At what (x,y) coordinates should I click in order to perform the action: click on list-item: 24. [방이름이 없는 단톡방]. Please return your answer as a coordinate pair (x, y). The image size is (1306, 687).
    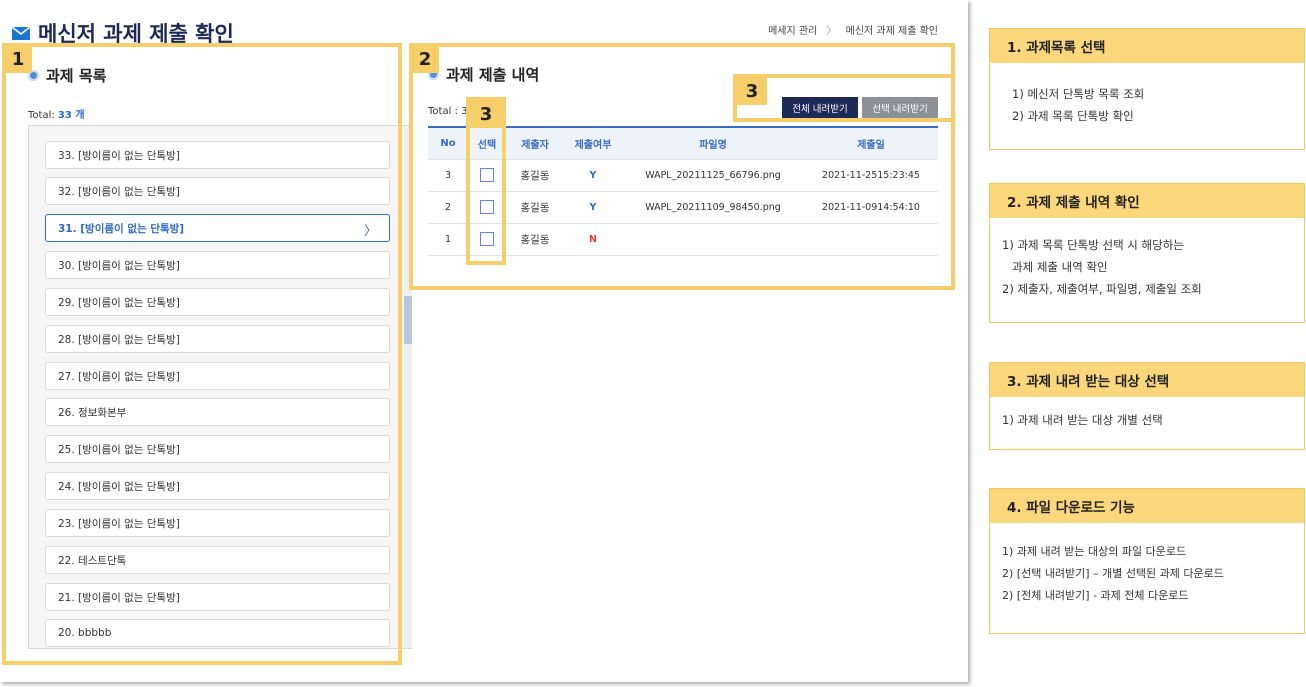
    Looking at the image, I should click on (217, 486).